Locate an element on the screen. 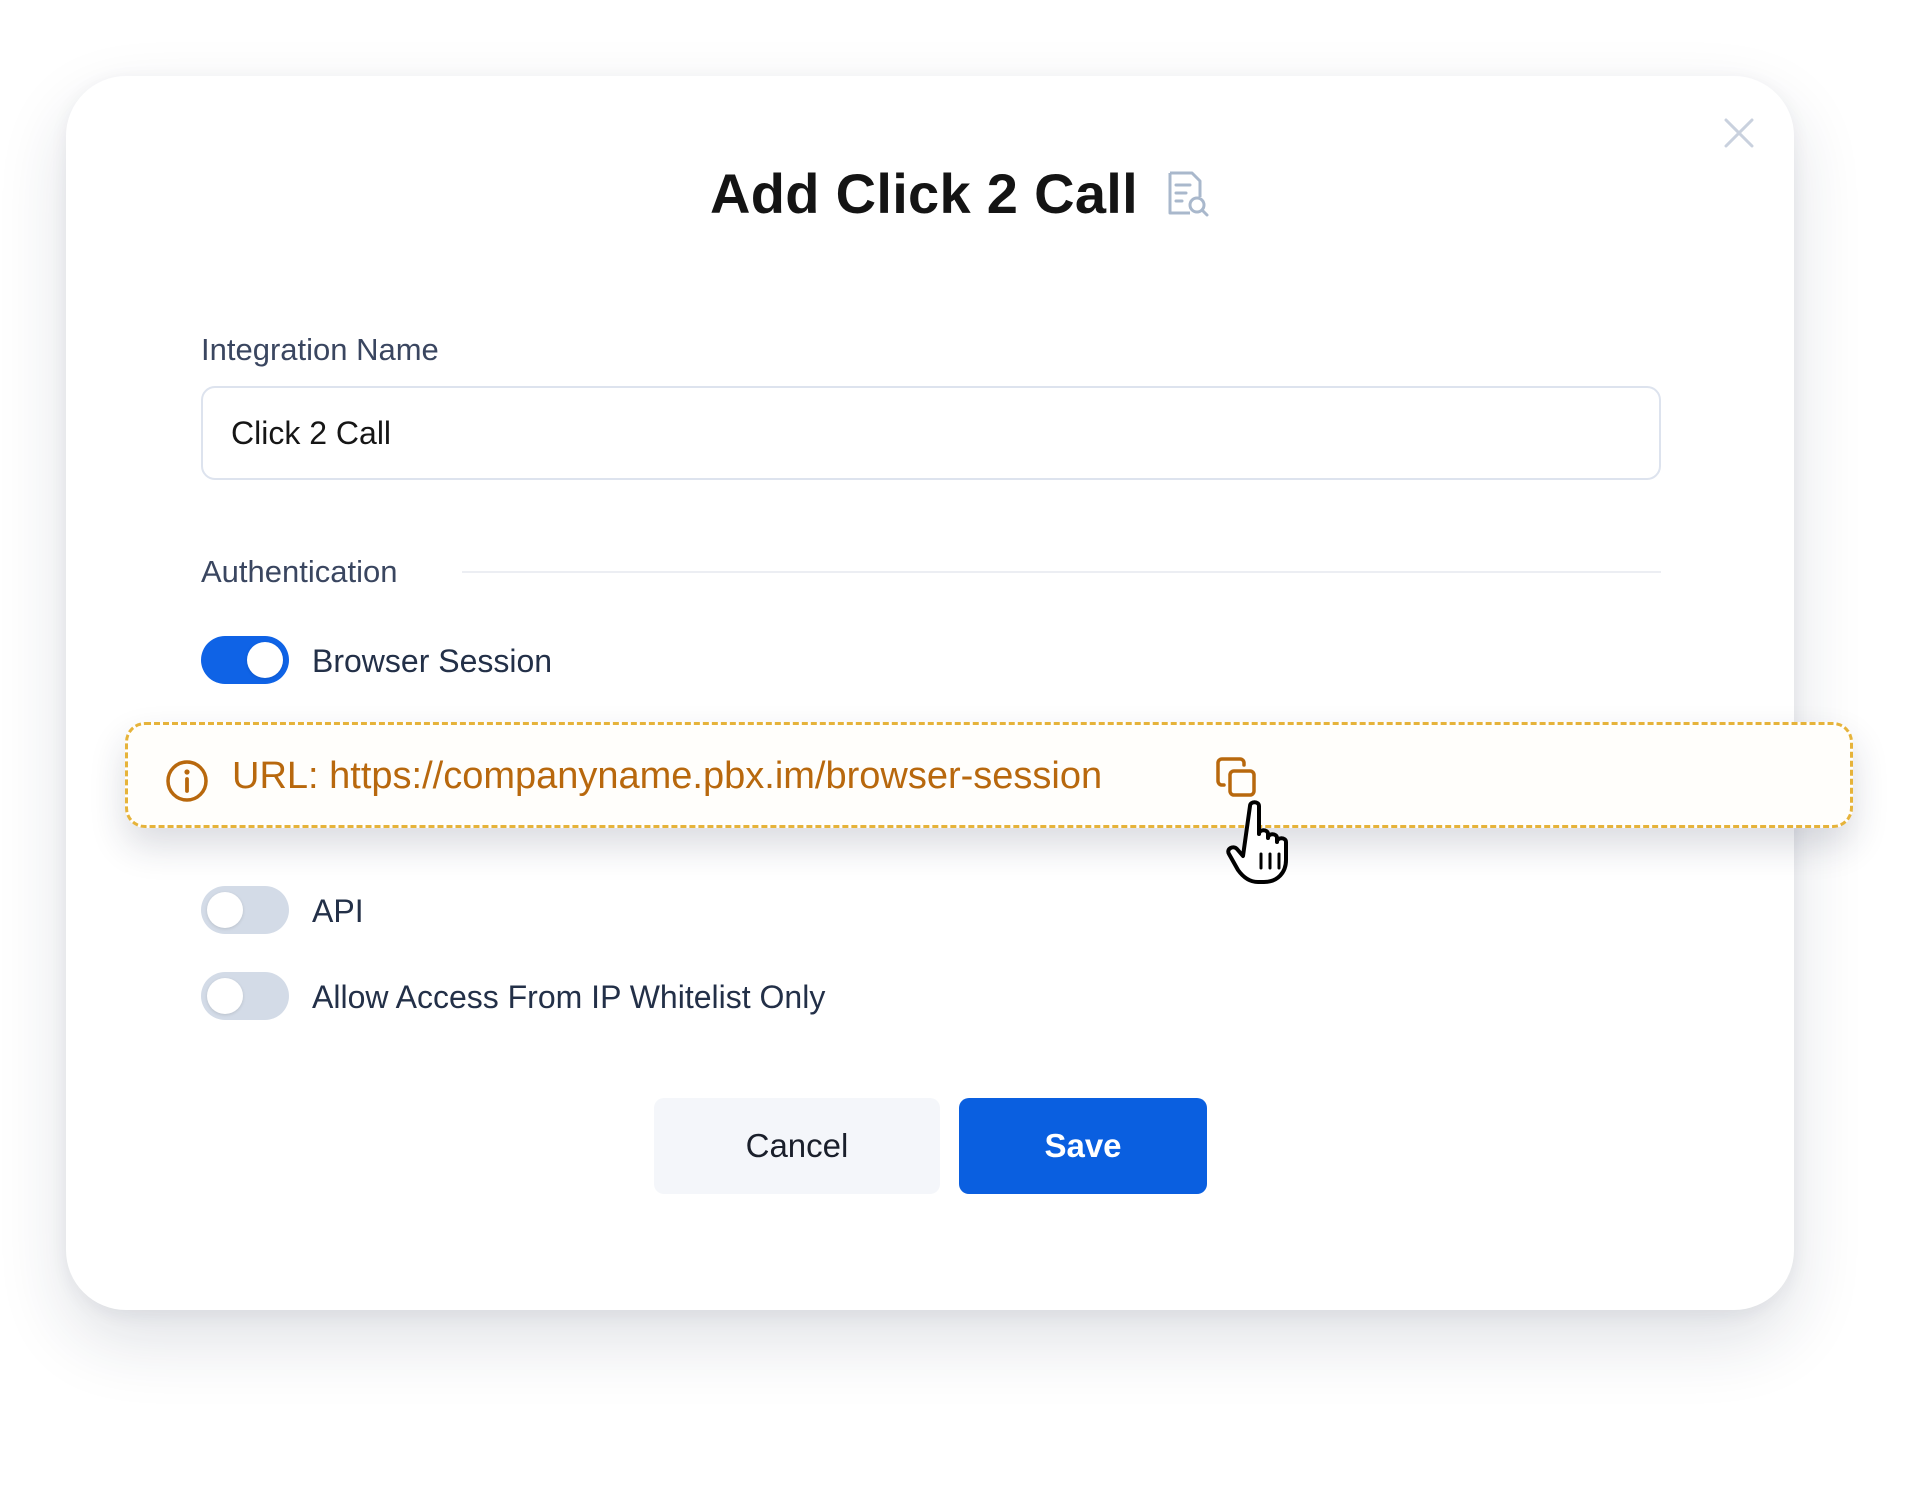  api-label: API is located at coordinates (338, 911).